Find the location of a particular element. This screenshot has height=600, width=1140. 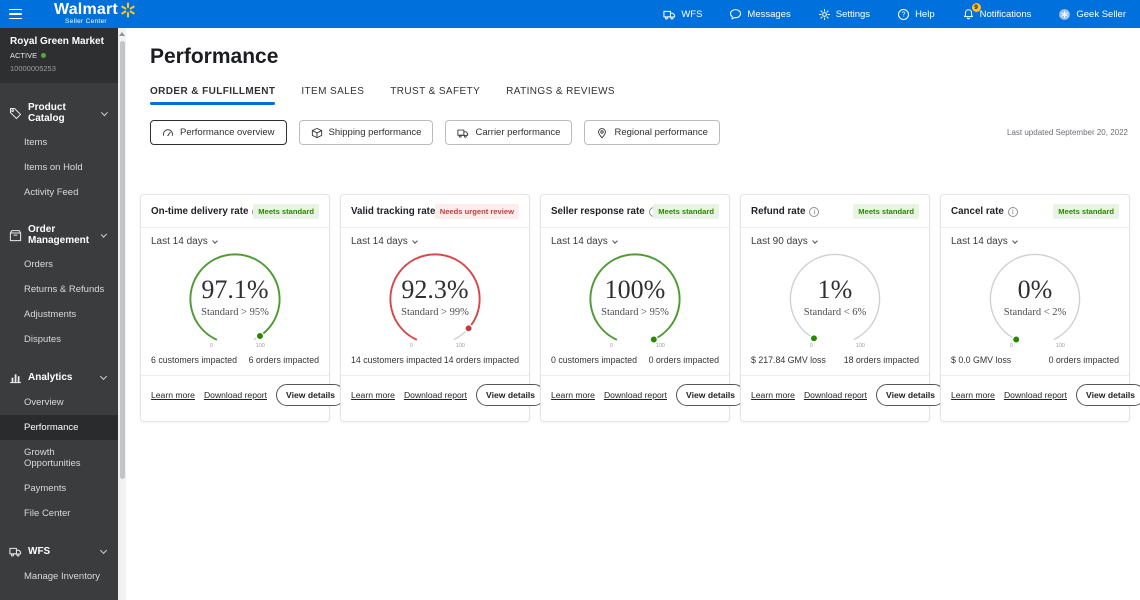

sidebar-item-activity-feed: Activity Feed is located at coordinates (59, 192).